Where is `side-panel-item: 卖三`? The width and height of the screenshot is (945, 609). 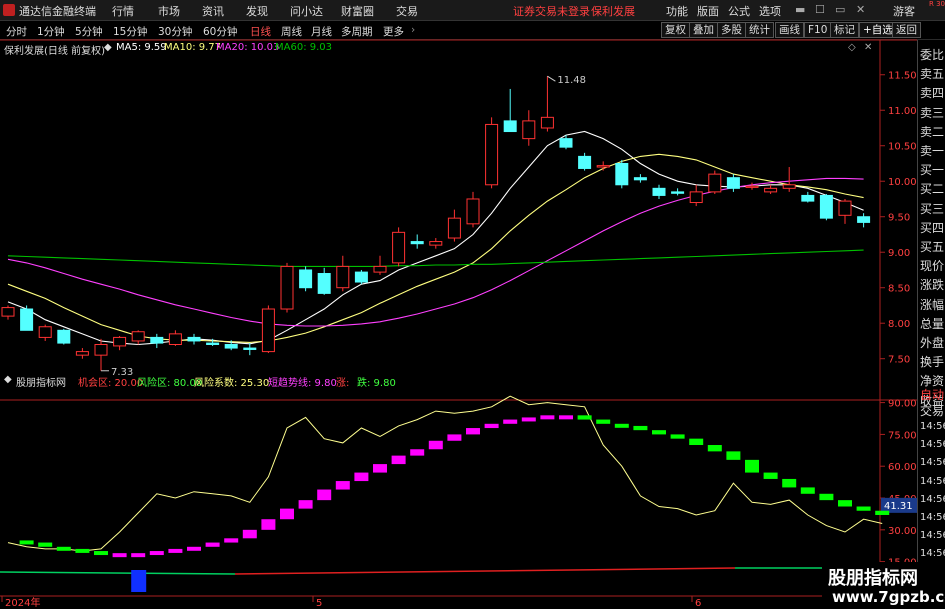
side-panel-item: 卖三 is located at coordinates (932, 112).